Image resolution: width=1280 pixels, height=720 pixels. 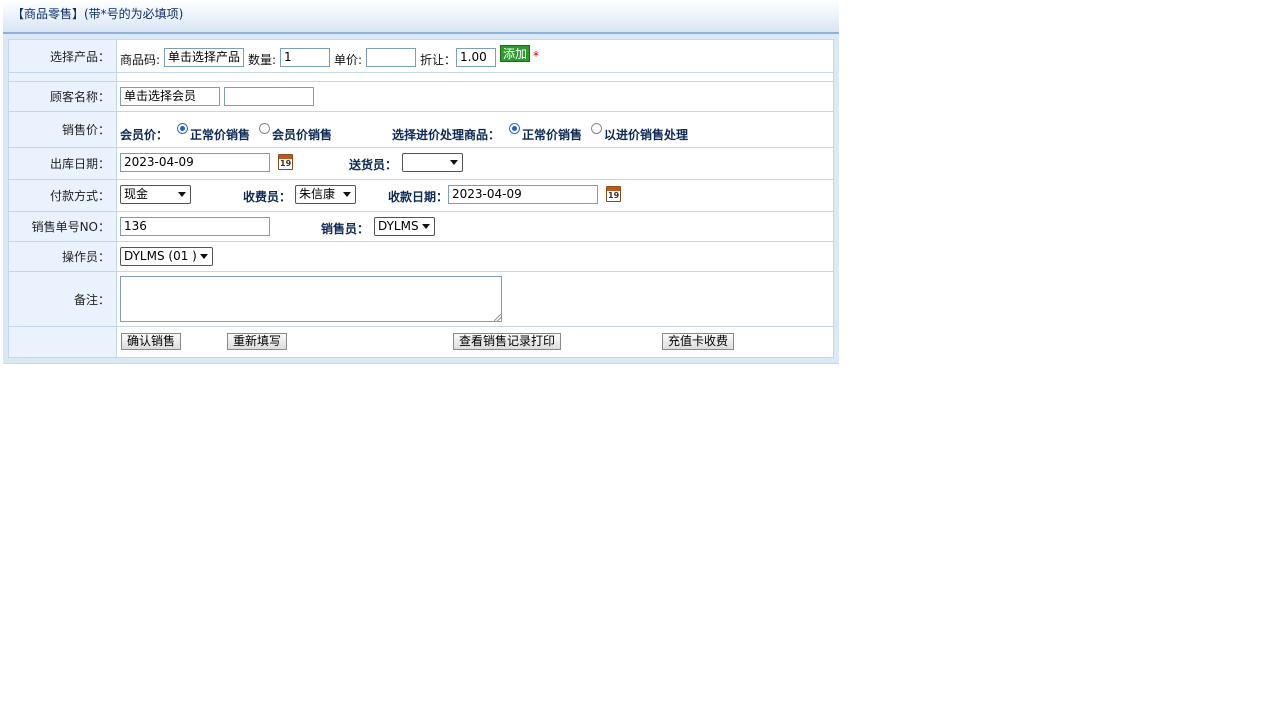 What do you see at coordinates (63, 129) in the screenshot?
I see `sale-price-label: 销售价：` at bounding box center [63, 129].